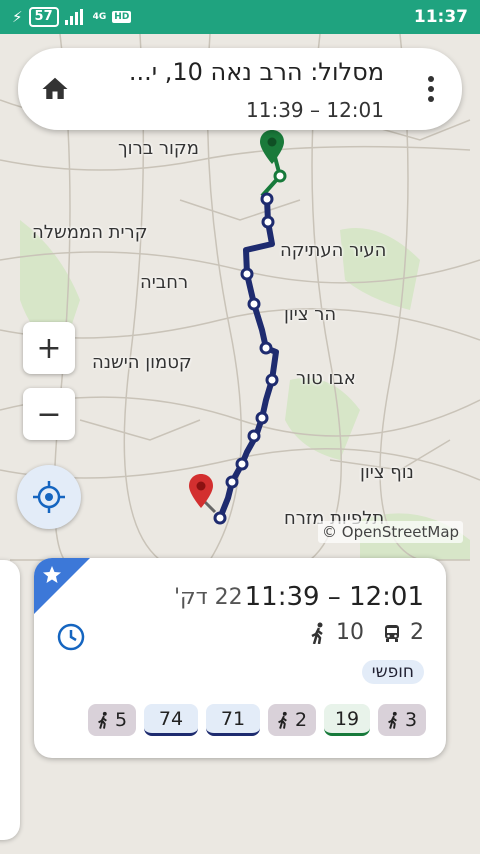 This screenshot has width=480, height=854. I want to click on zoom-in-button: +, so click(49, 348).